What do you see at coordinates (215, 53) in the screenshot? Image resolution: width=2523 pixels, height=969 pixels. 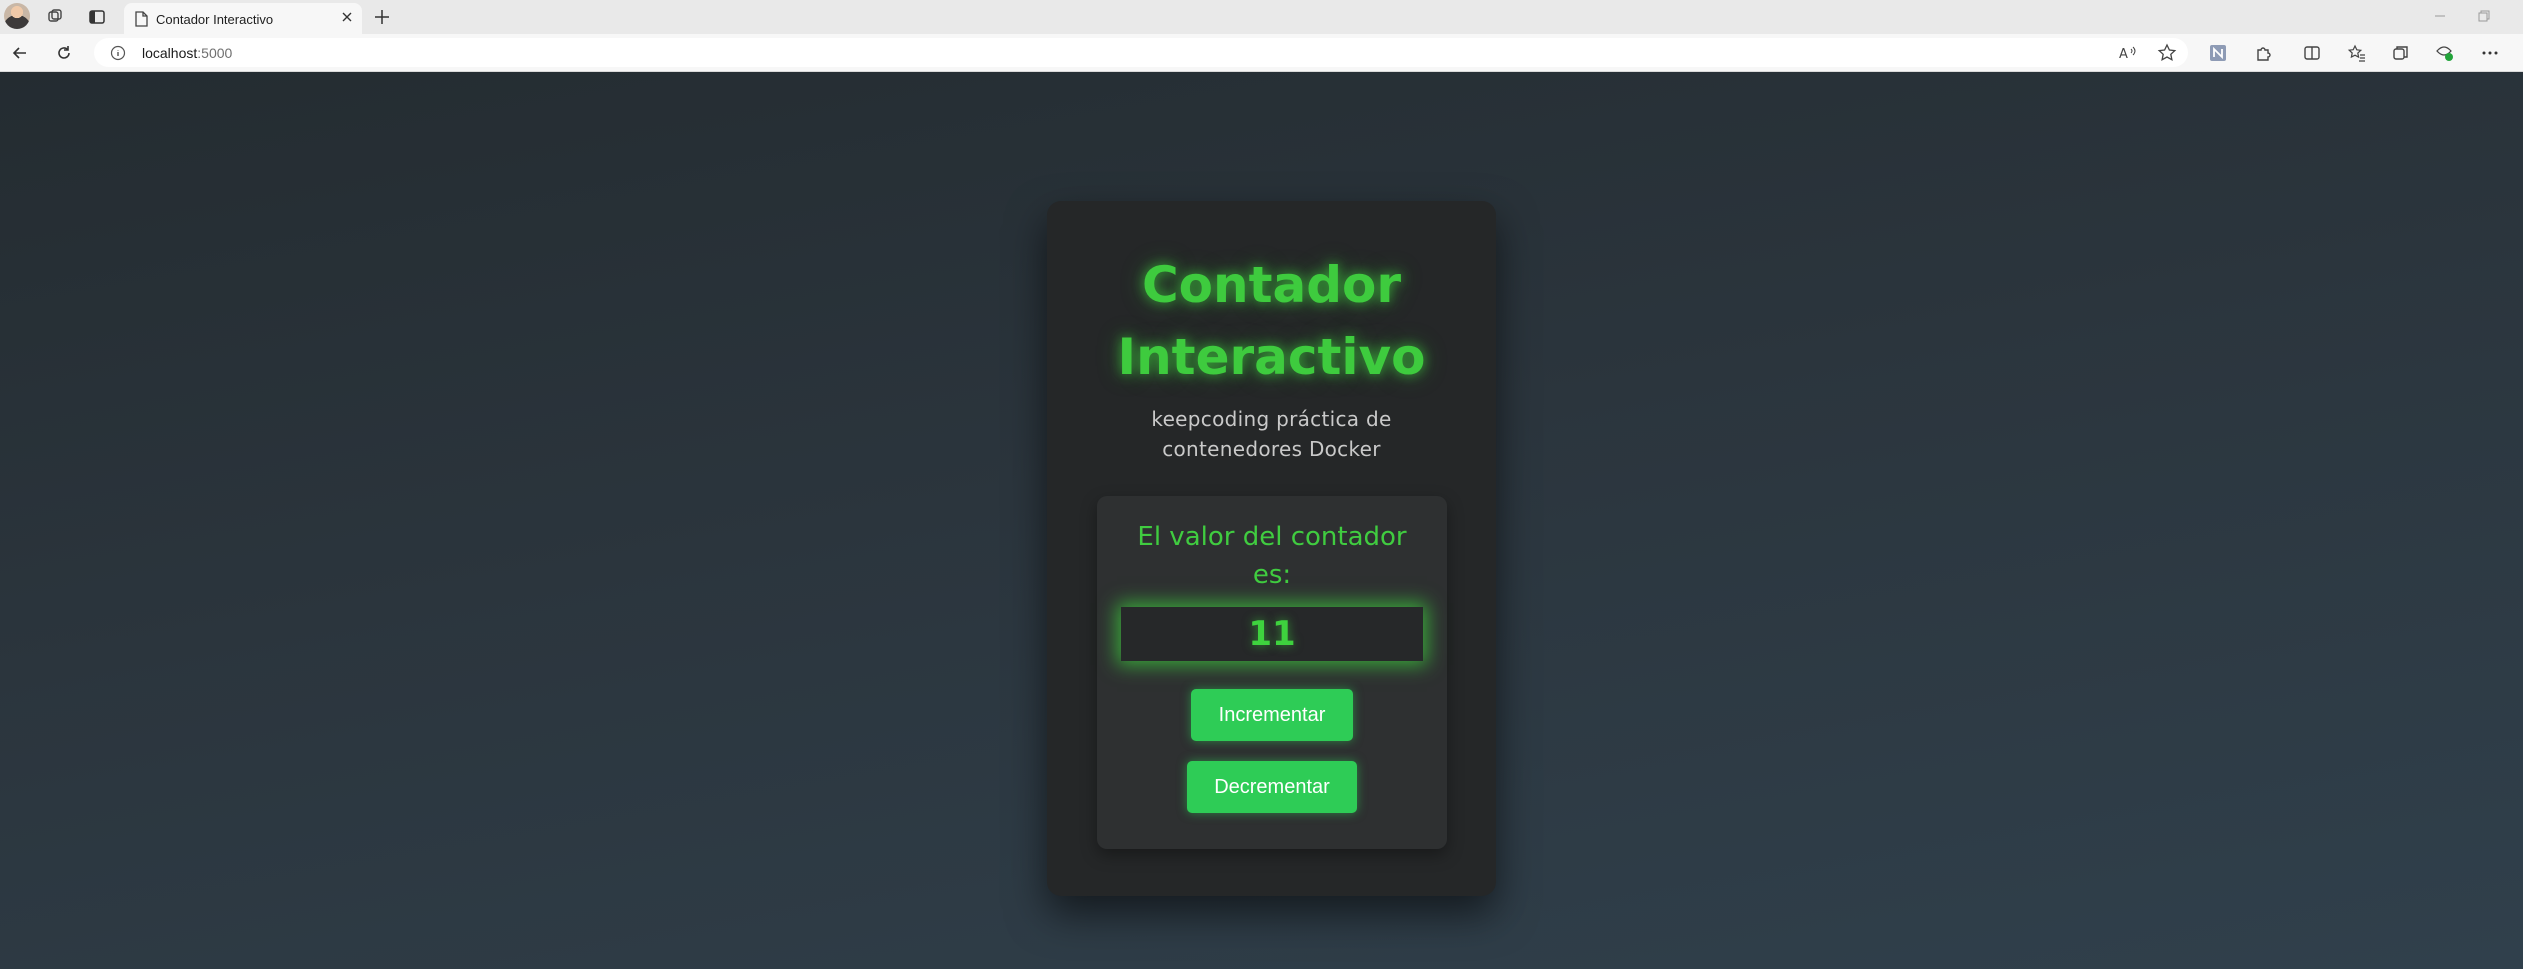 I see `url-port: :5000` at bounding box center [215, 53].